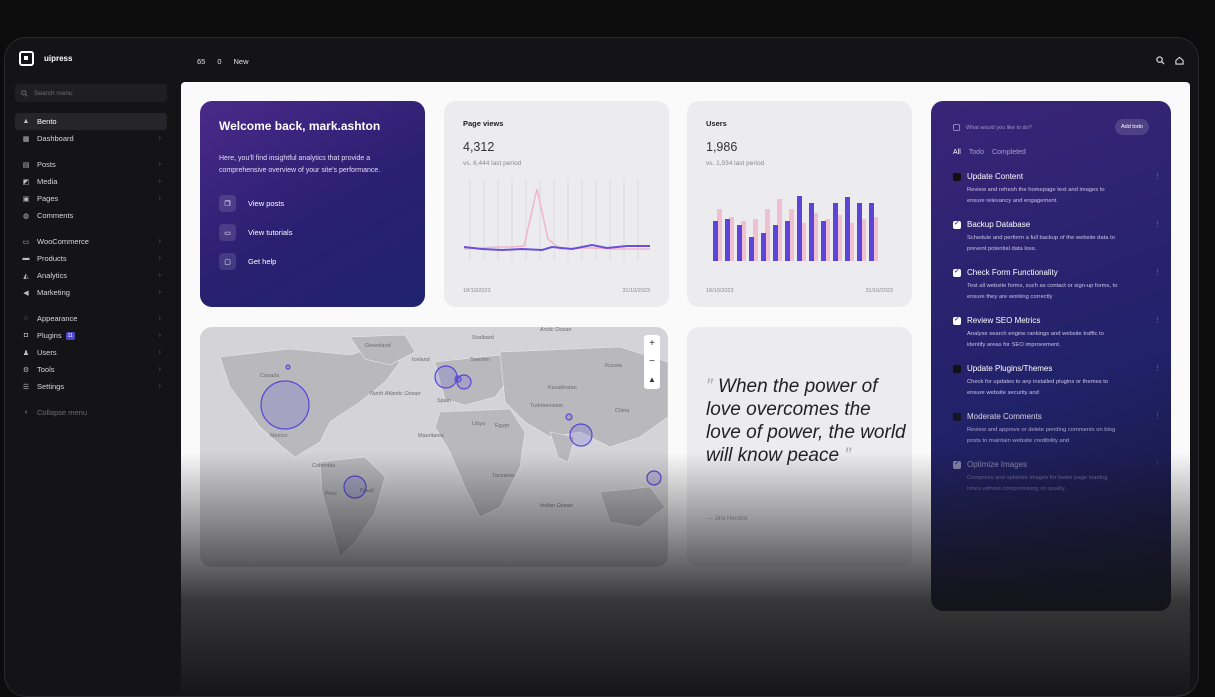 This screenshot has height=697, width=1215. What do you see at coordinates (46, 369) in the screenshot?
I see `sidebar-item-label: Tools` at bounding box center [46, 369].